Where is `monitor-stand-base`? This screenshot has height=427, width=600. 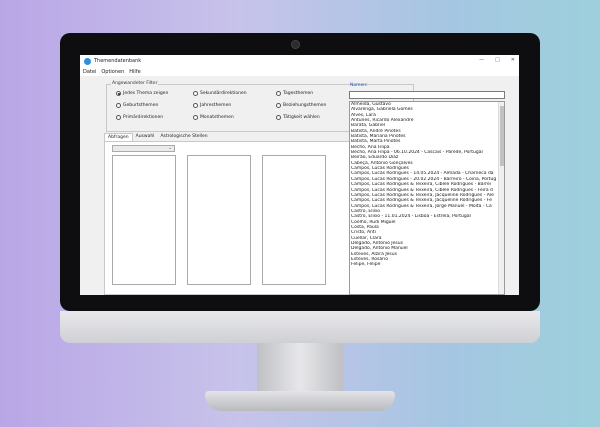
monitor-stand-base is located at coordinates (300, 401).